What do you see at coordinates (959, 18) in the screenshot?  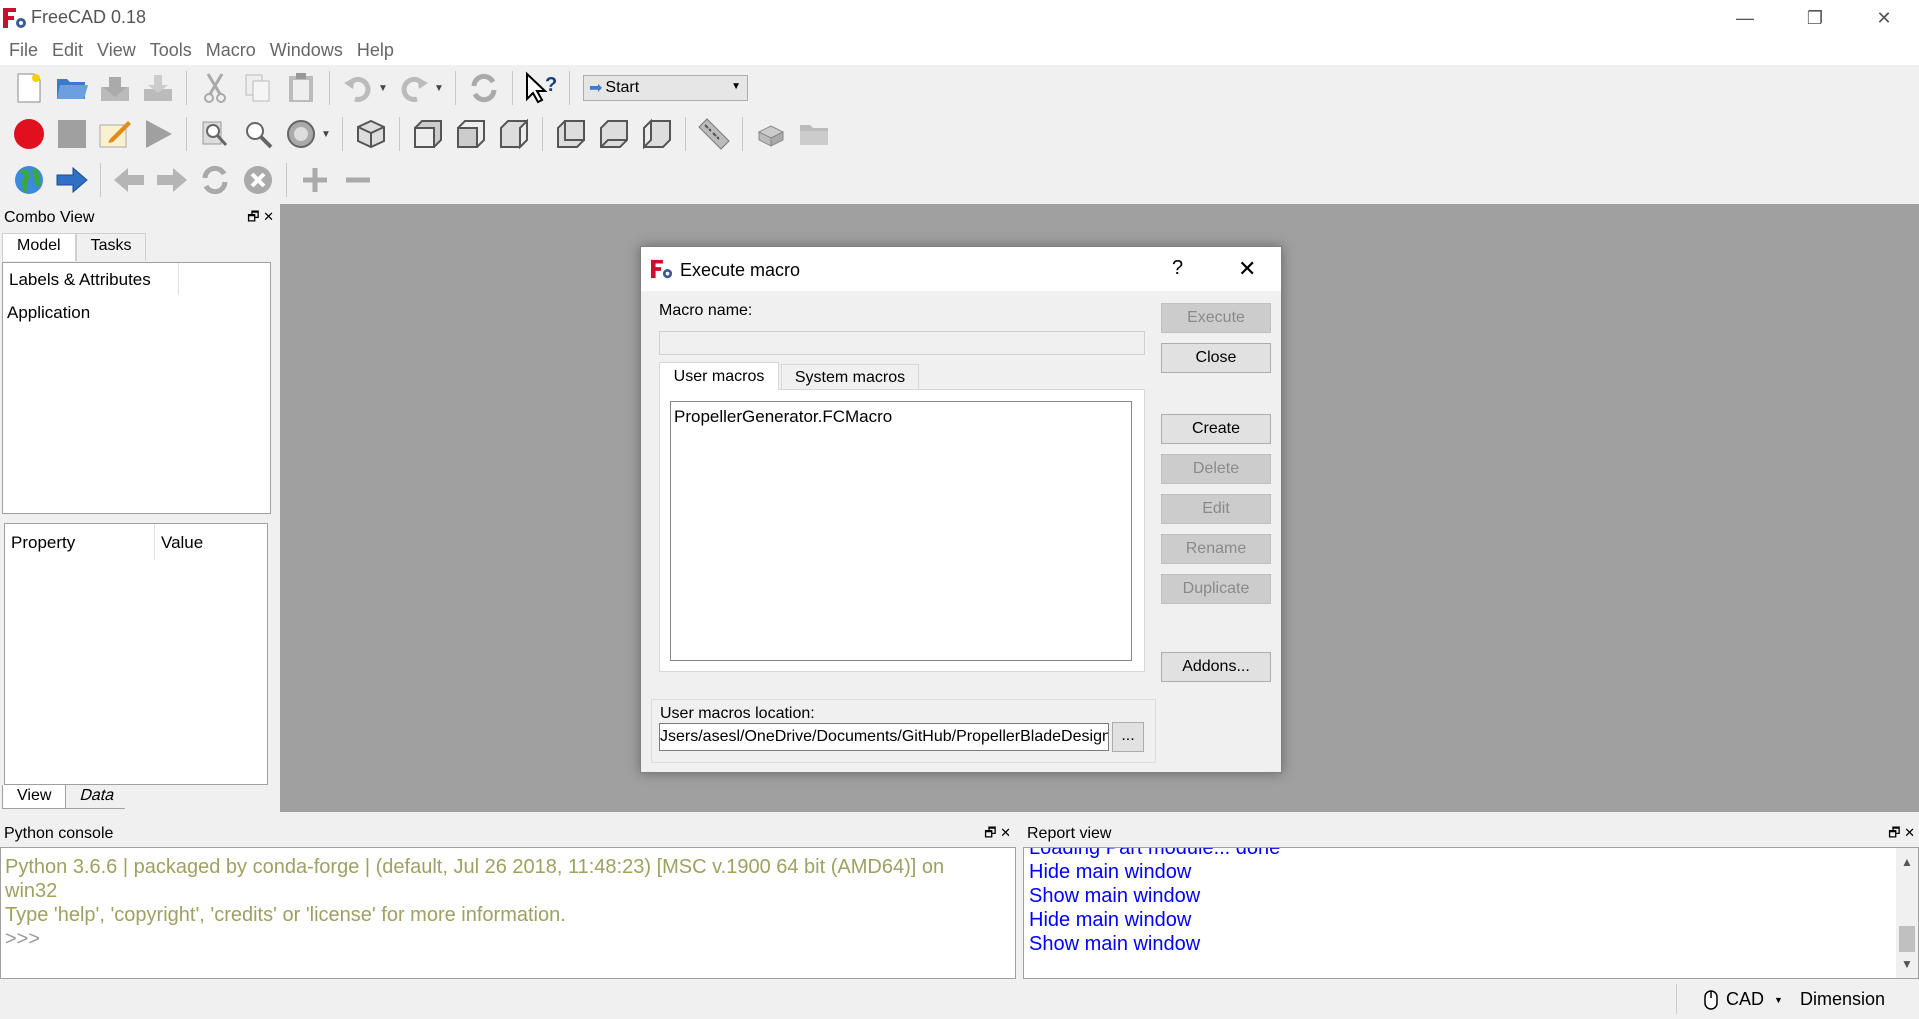 I see `title-bar: FreeCAD 0.18 — ❐ ✕` at bounding box center [959, 18].